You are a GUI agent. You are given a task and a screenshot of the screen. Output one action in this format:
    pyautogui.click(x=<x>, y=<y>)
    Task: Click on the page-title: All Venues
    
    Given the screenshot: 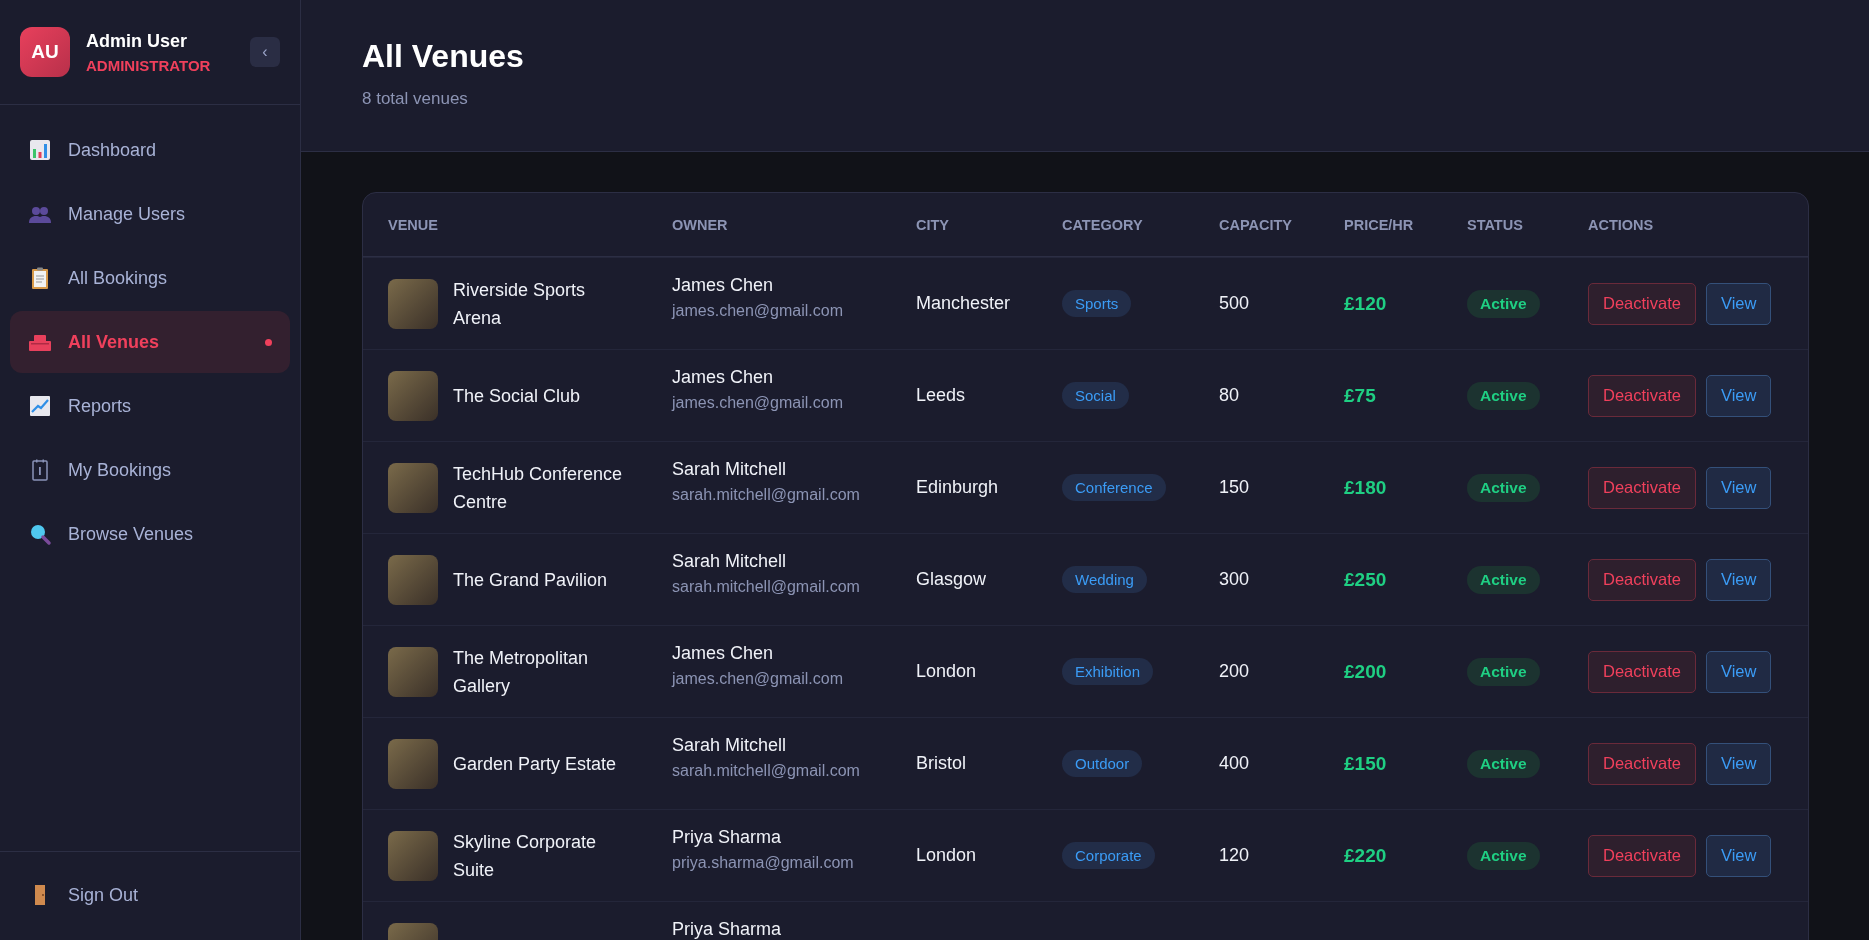 What is the action you would take?
    pyautogui.click(x=443, y=56)
    